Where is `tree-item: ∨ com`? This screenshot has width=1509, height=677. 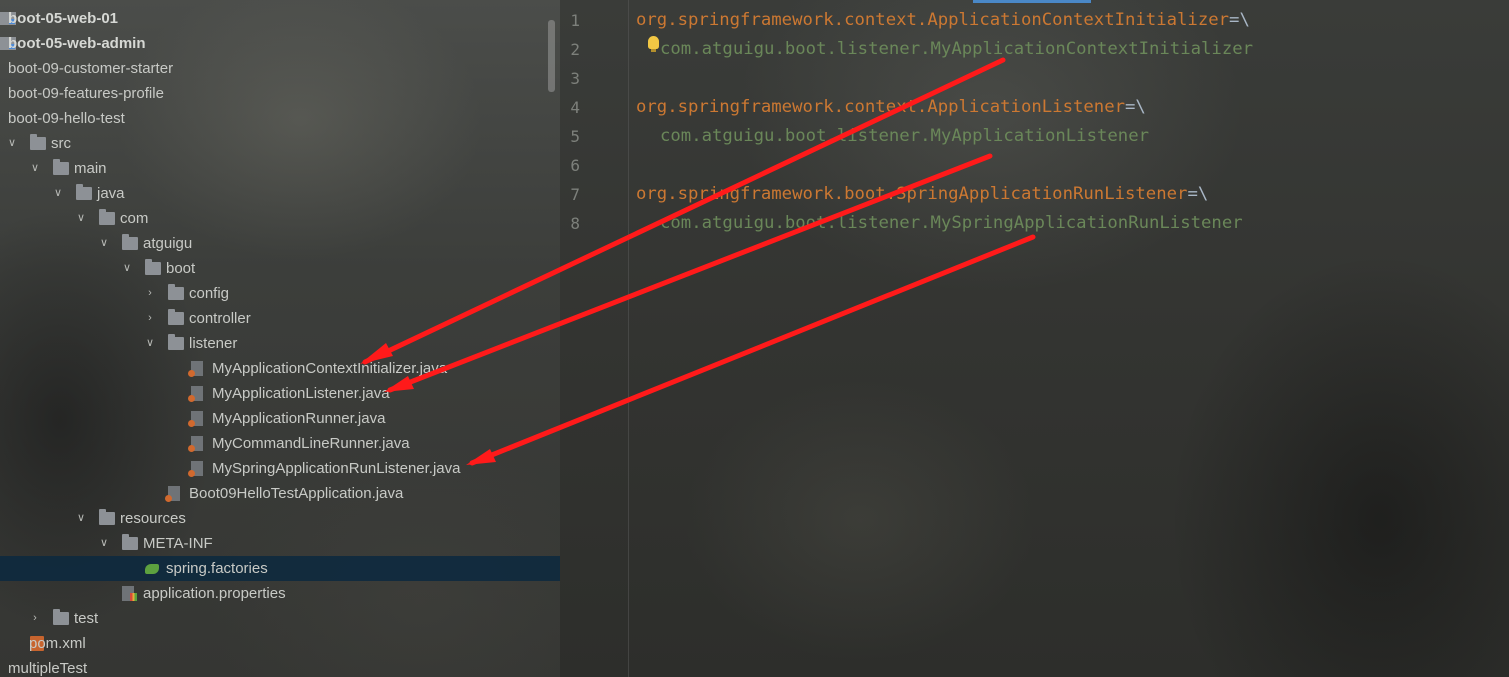 tree-item: ∨ com is located at coordinates (280, 218).